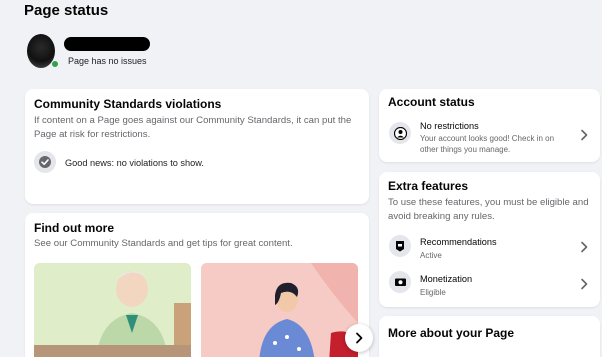 This screenshot has width=602, height=357. What do you see at coordinates (107, 44) in the screenshot?
I see `redacted-page-name` at bounding box center [107, 44].